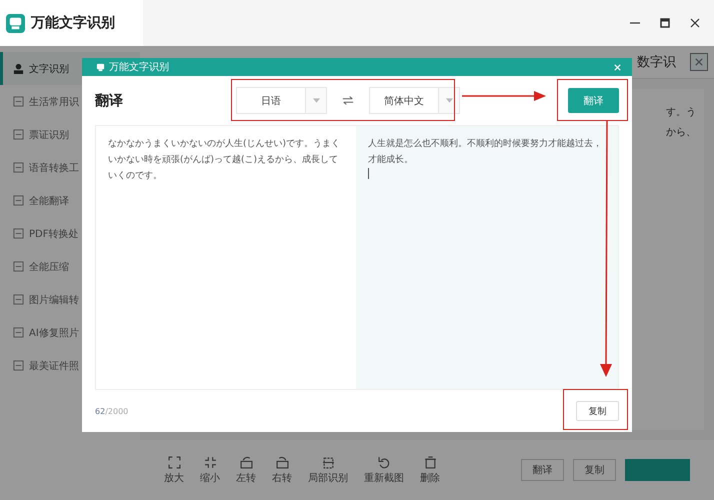  What do you see at coordinates (430, 462) in the screenshot?
I see `trash-icon` at bounding box center [430, 462].